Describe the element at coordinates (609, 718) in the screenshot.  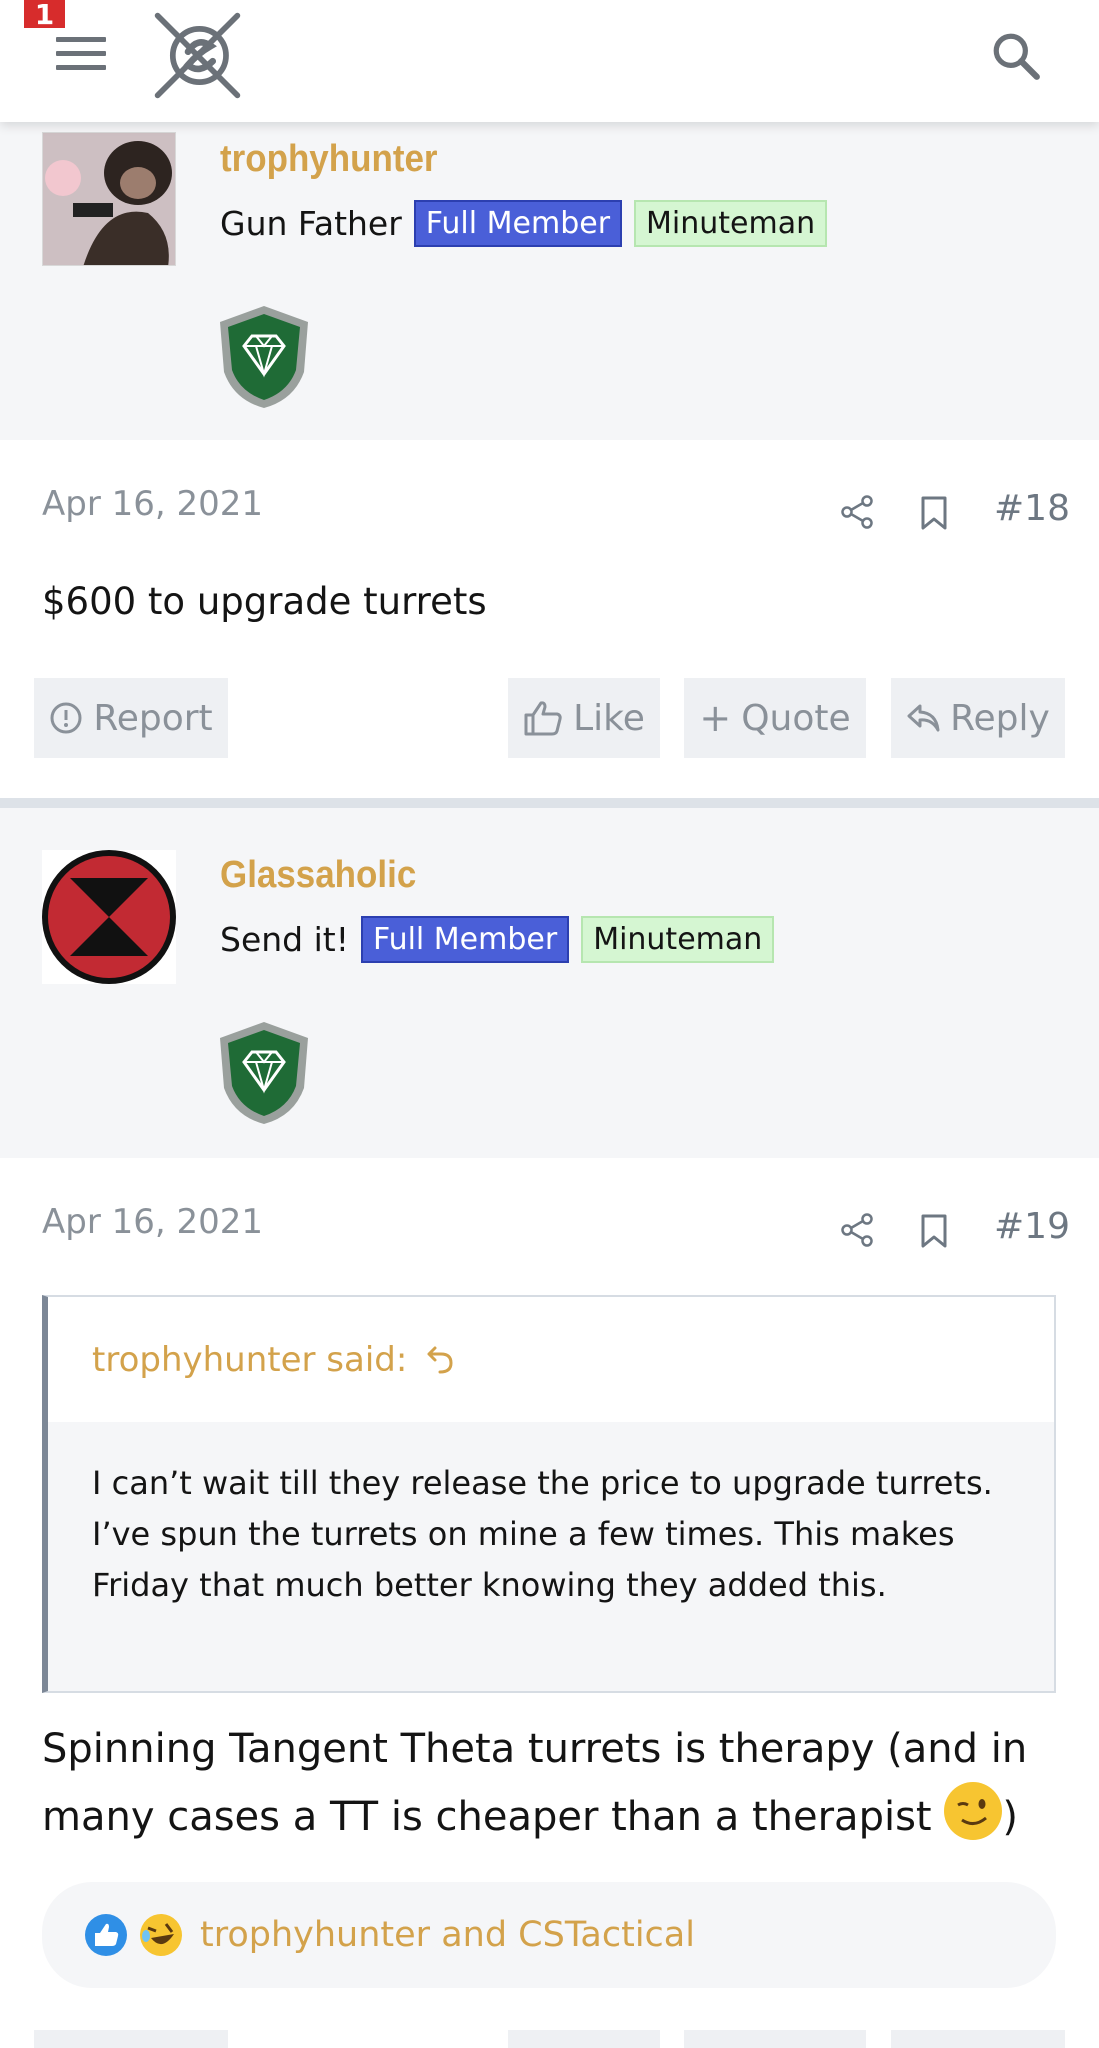
I see `like-label: Like` at that location.